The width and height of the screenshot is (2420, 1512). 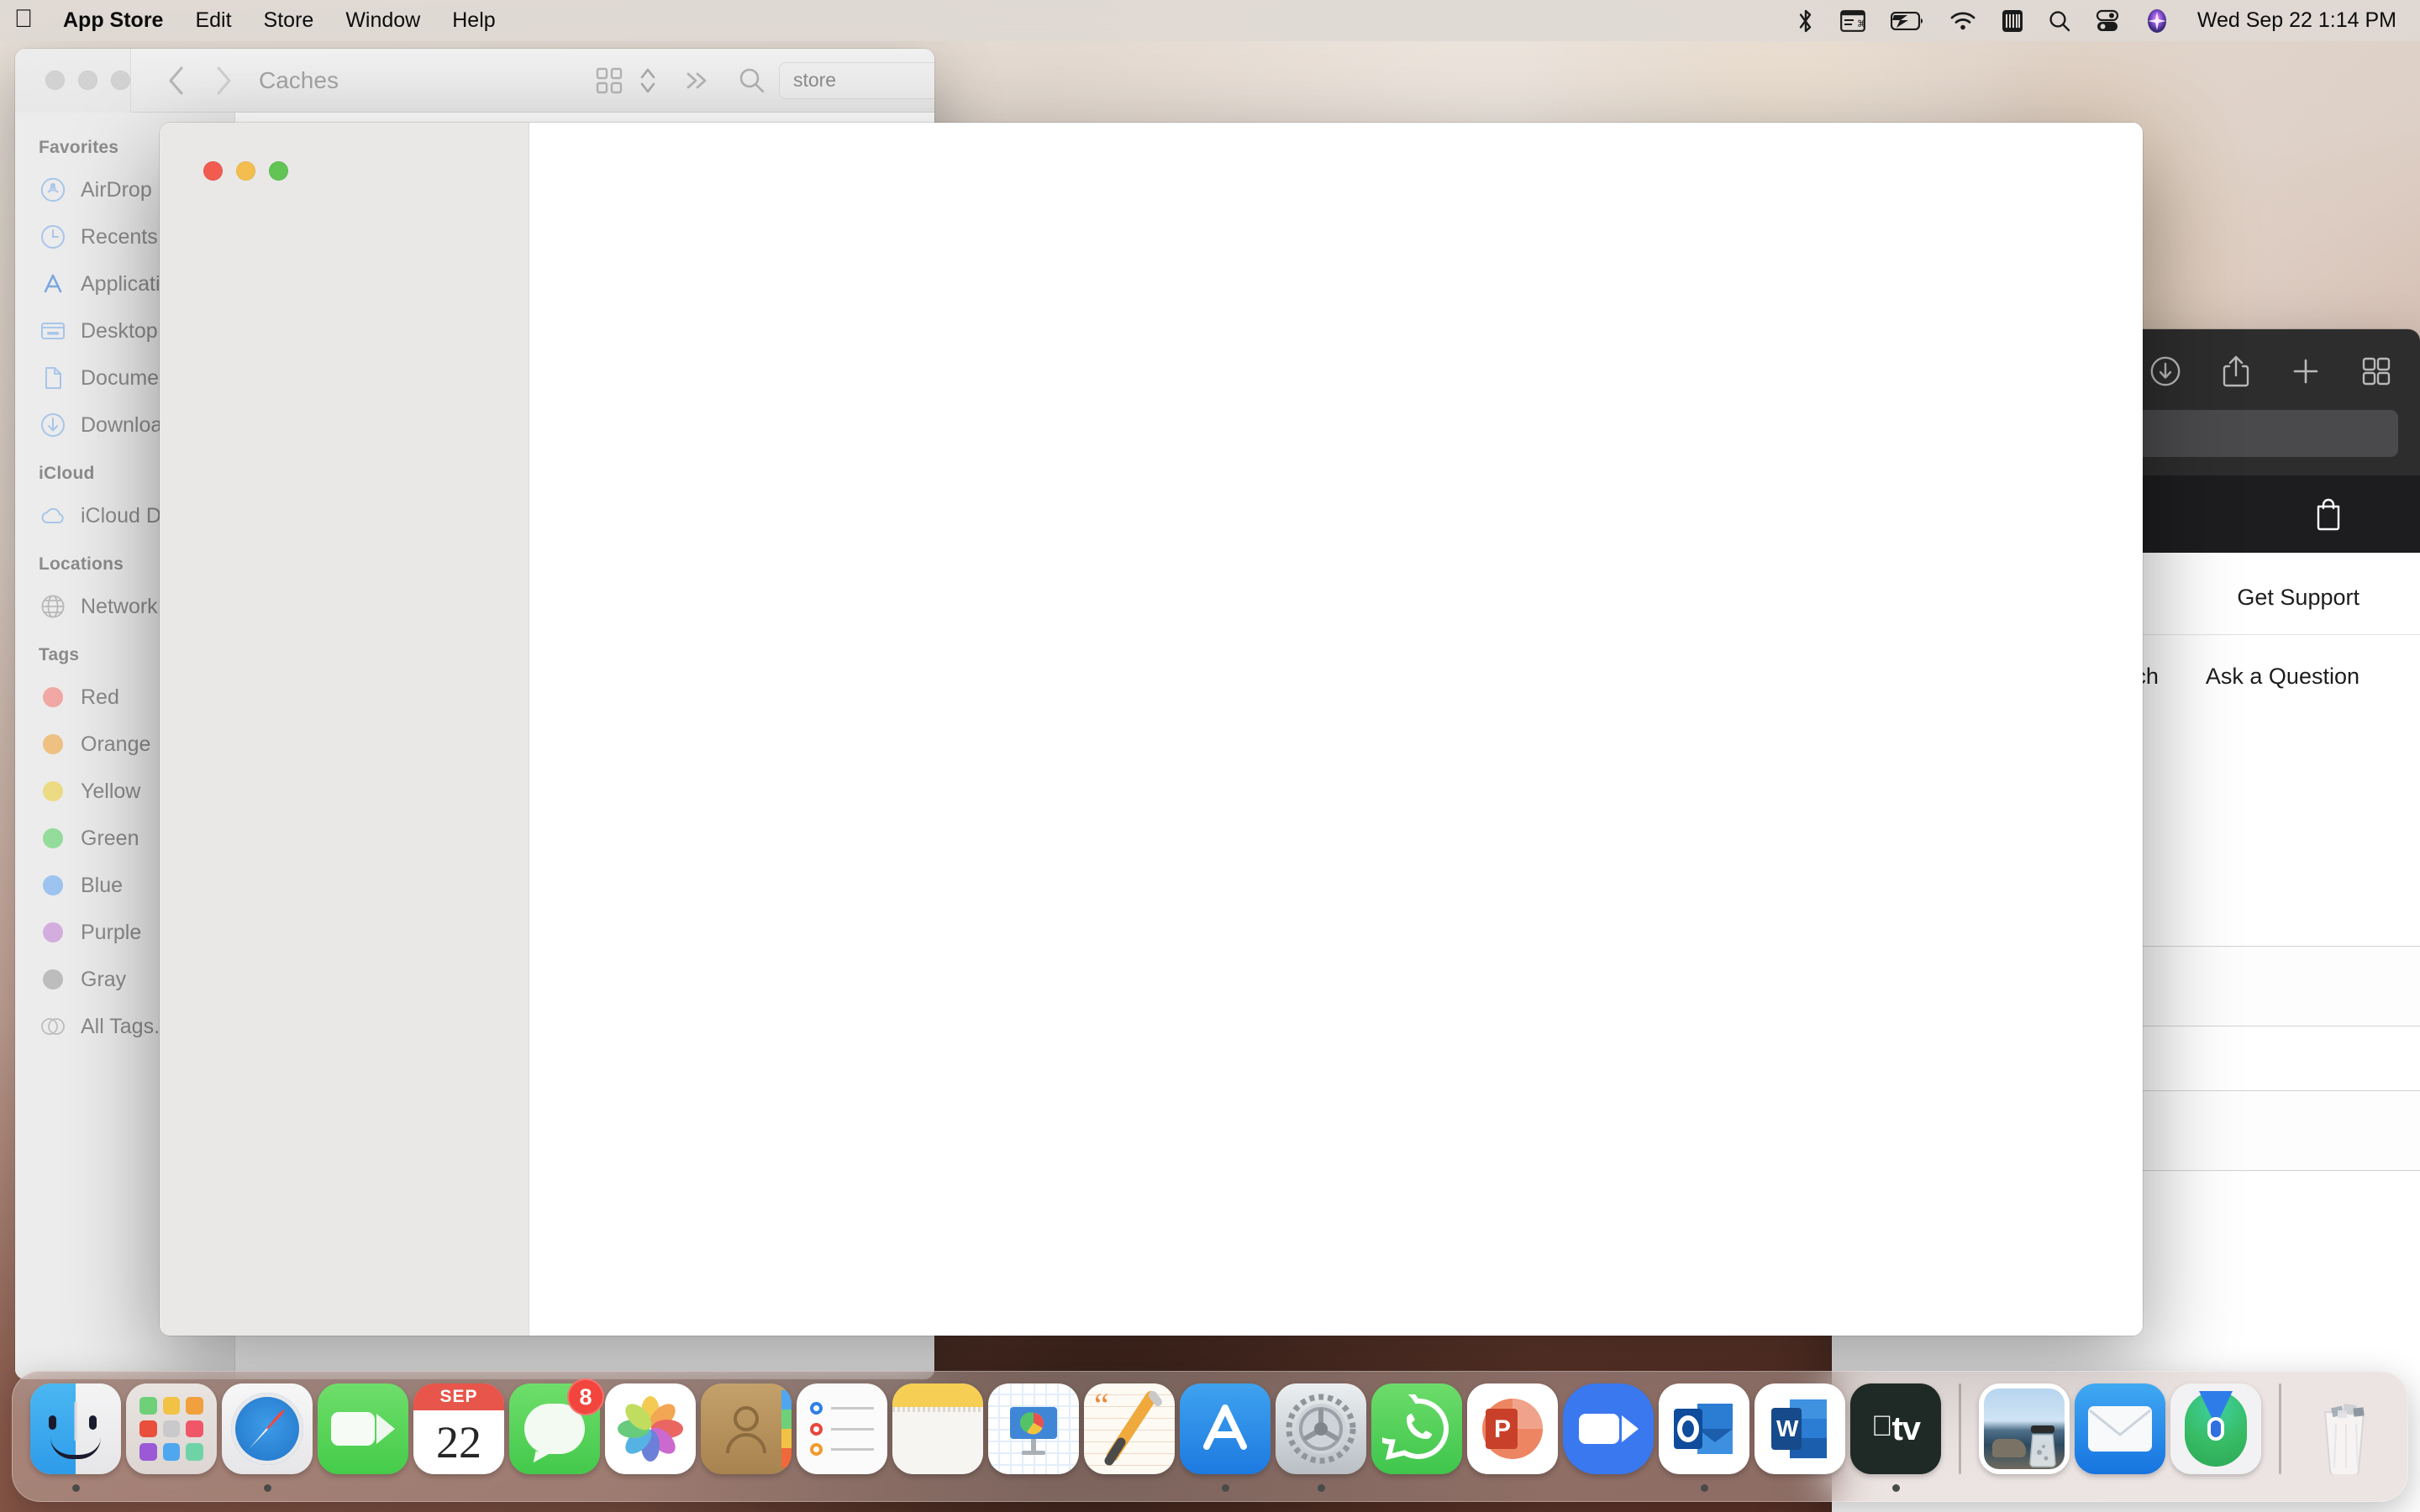 I want to click on app-store-minimize-button, so click(x=246, y=171).